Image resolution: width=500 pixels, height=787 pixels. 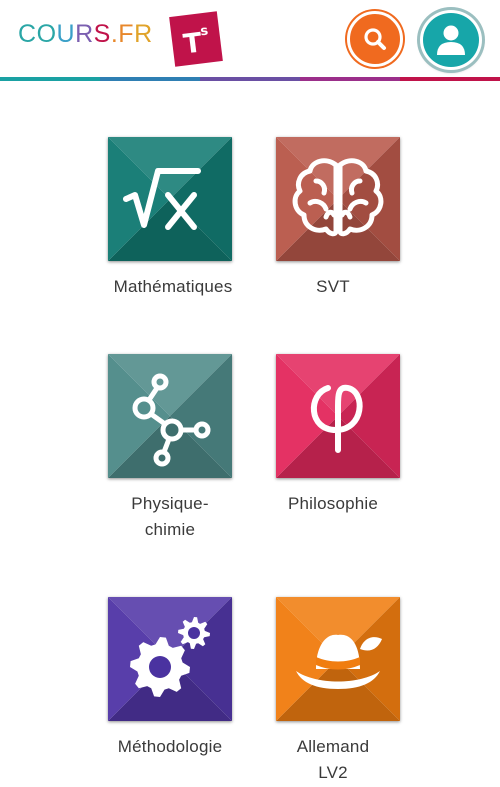 I want to click on logo-letter: F, so click(x=126, y=34).